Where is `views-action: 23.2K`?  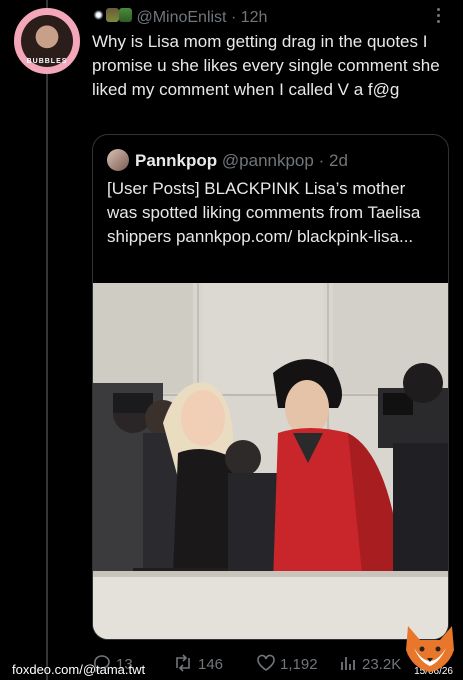
views-action: 23.2K is located at coordinates (369, 664).